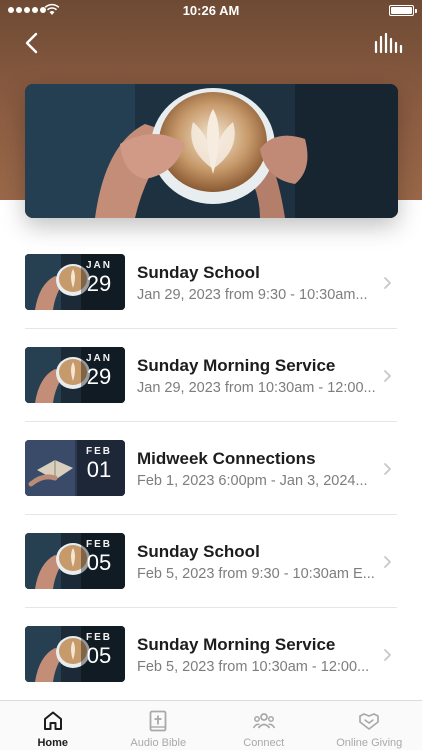  What do you see at coordinates (403, 10) in the screenshot?
I see `battery-icon` at bounding box center [403, 10].